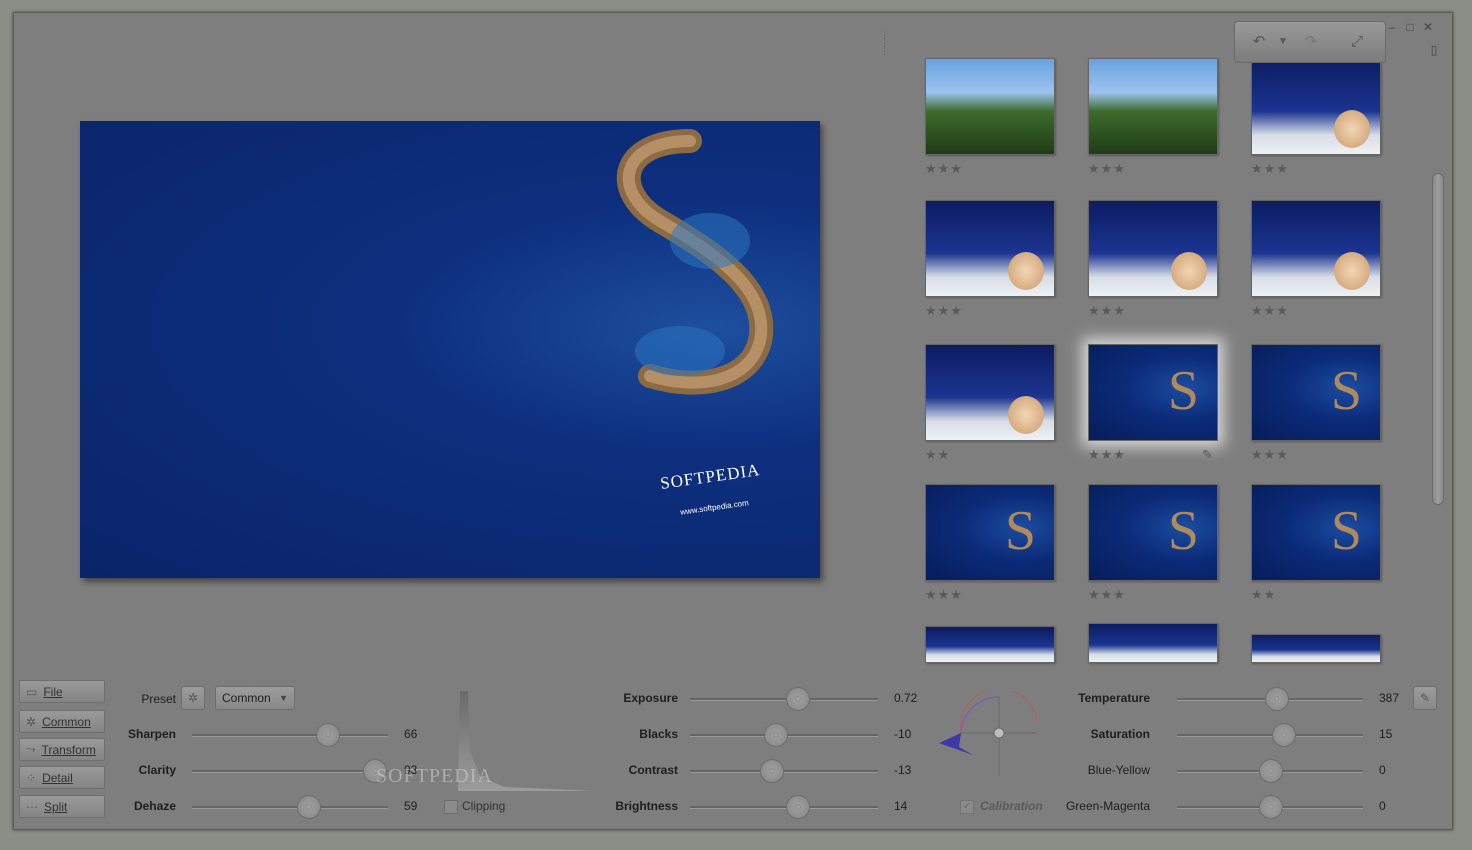  I want to click on clipping-checkbox, so click(451, 807).